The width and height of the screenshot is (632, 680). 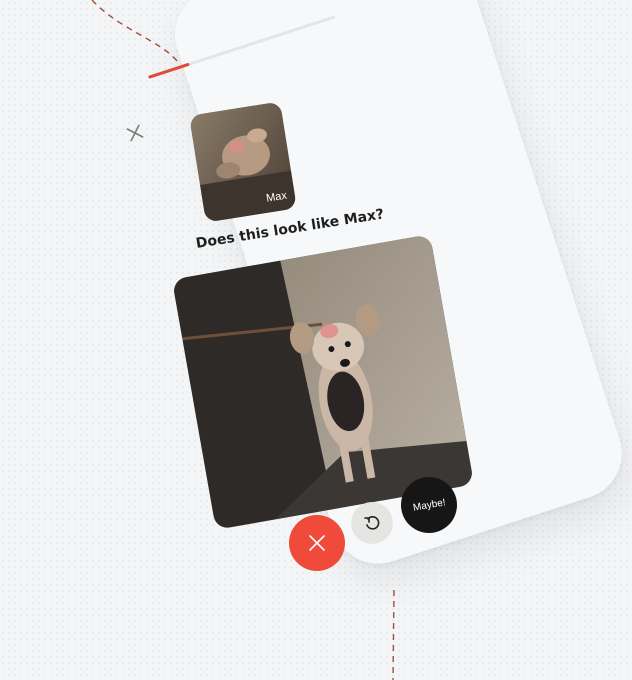 I want to click on reference-pet-photo: Max, so click(x=243, y=162).